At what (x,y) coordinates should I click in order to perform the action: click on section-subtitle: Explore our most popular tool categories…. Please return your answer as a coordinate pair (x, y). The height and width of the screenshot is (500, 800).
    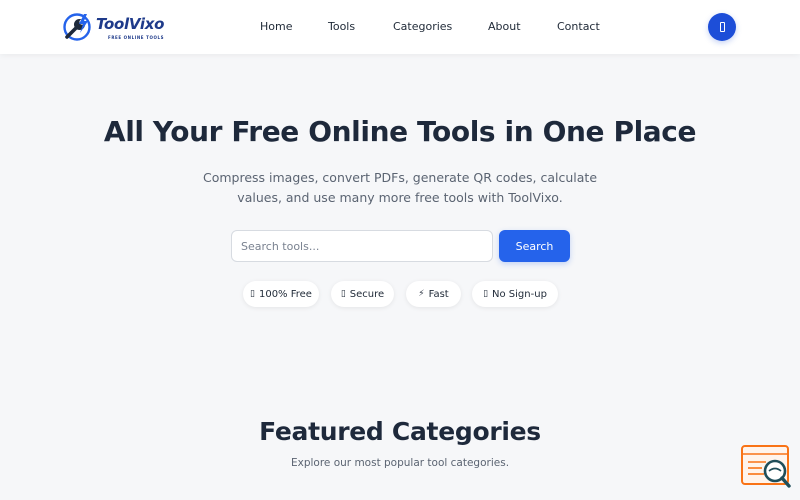
    Looking at the image, I should click on (400, 463).